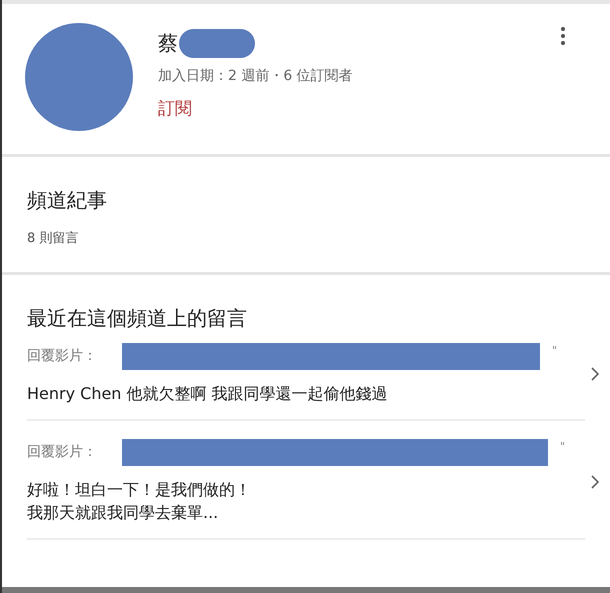  I want to click on section-title: 頻道紀事, so click(67, 200).